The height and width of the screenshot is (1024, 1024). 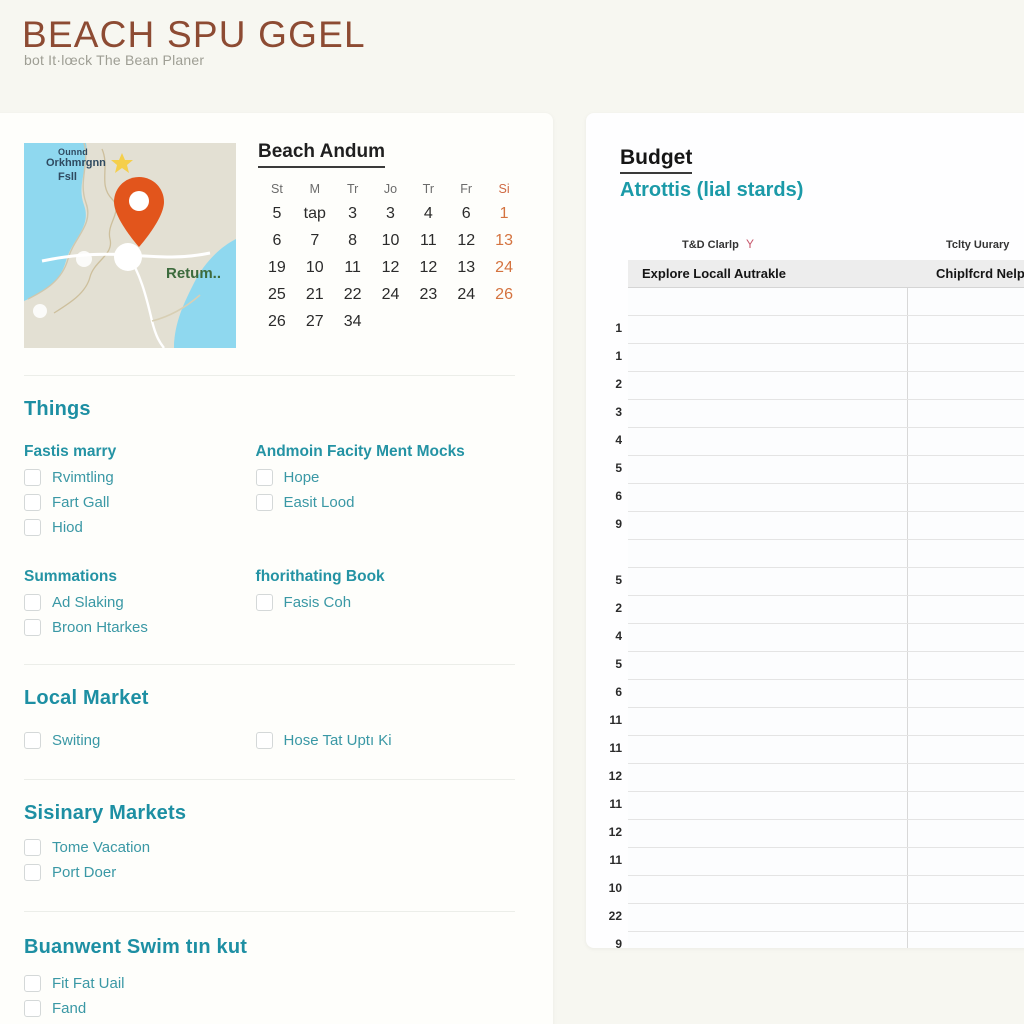 What do you see at coordinates (315, 295) in the screenshot?
I see `calendar-day: 21` at bounding box center [315, 295].